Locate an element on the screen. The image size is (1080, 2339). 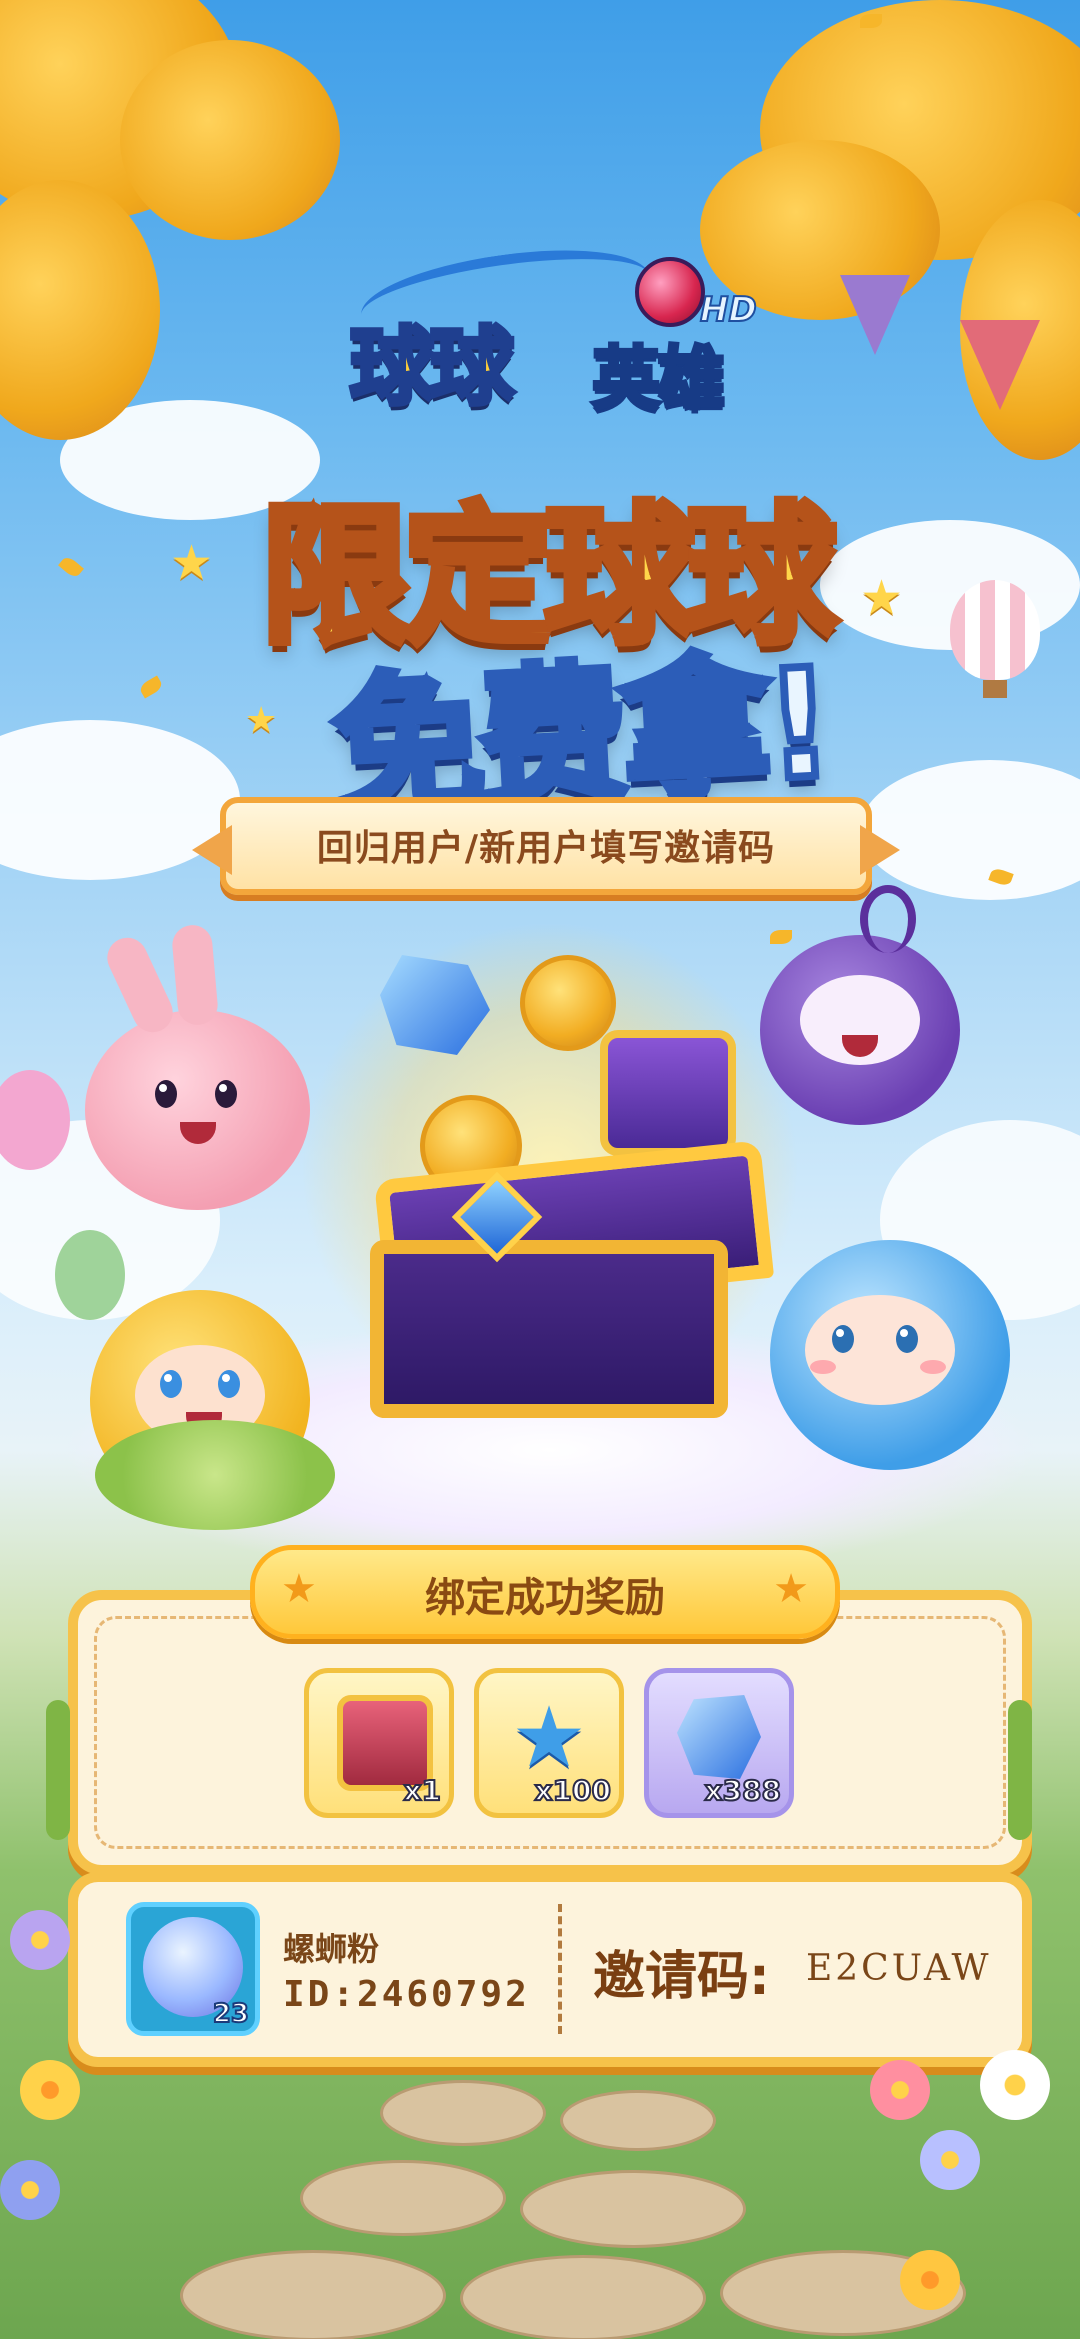
logo-sub-text: 英雄 is located at coordinates (658, 379).